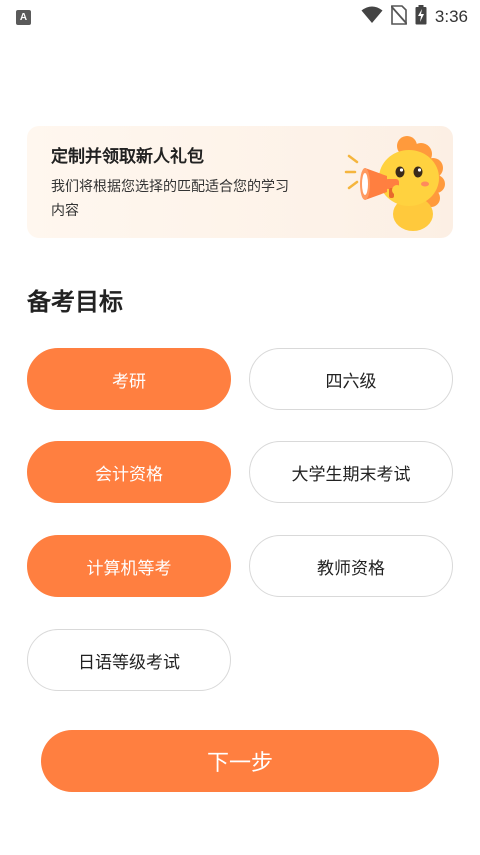 The width and height of the screenshot is (480, 855). What do you see at coordinates (421, 17) in the screenshot?
I see `battery-charging-icon` at bounding box center [421, 17].